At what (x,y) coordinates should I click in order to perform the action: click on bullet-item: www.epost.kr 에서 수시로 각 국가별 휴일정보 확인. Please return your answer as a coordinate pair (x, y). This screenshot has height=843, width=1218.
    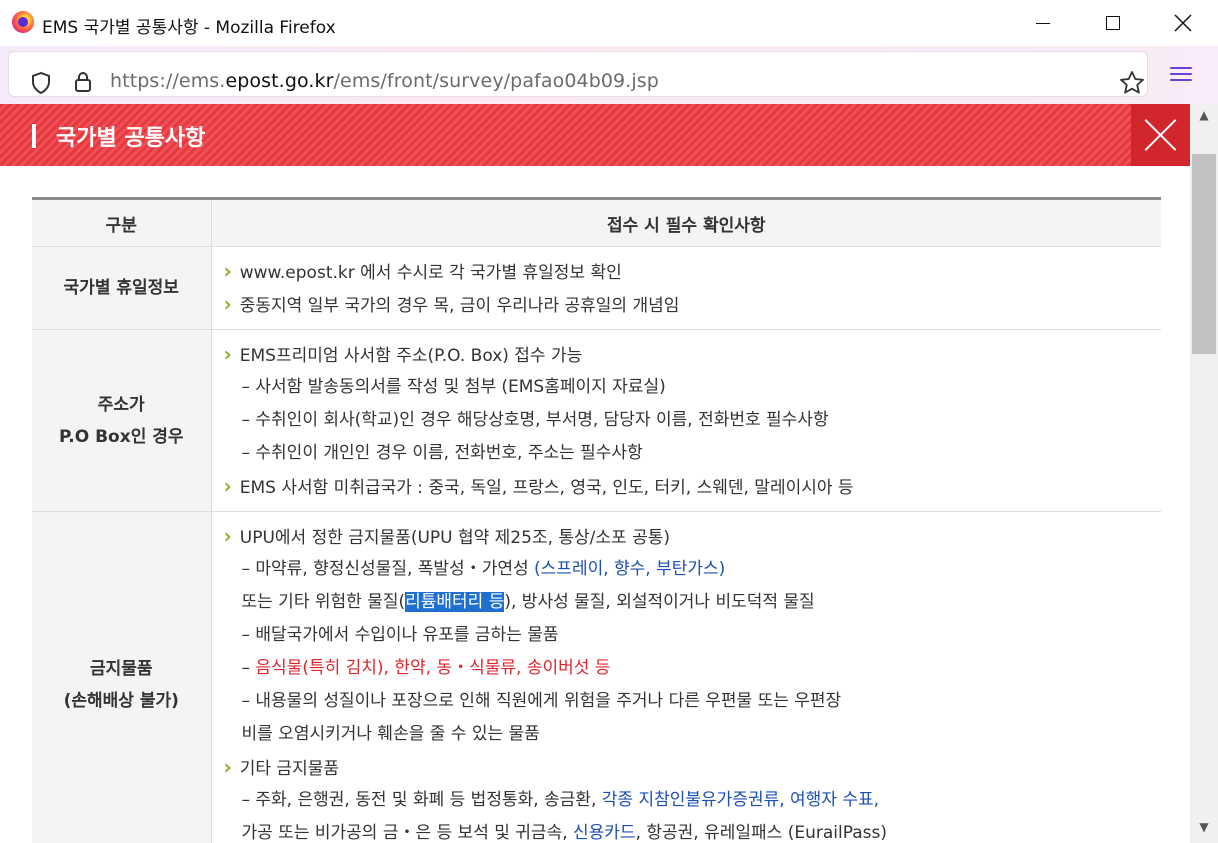
    Looking at the image, I should click on (693, 271).